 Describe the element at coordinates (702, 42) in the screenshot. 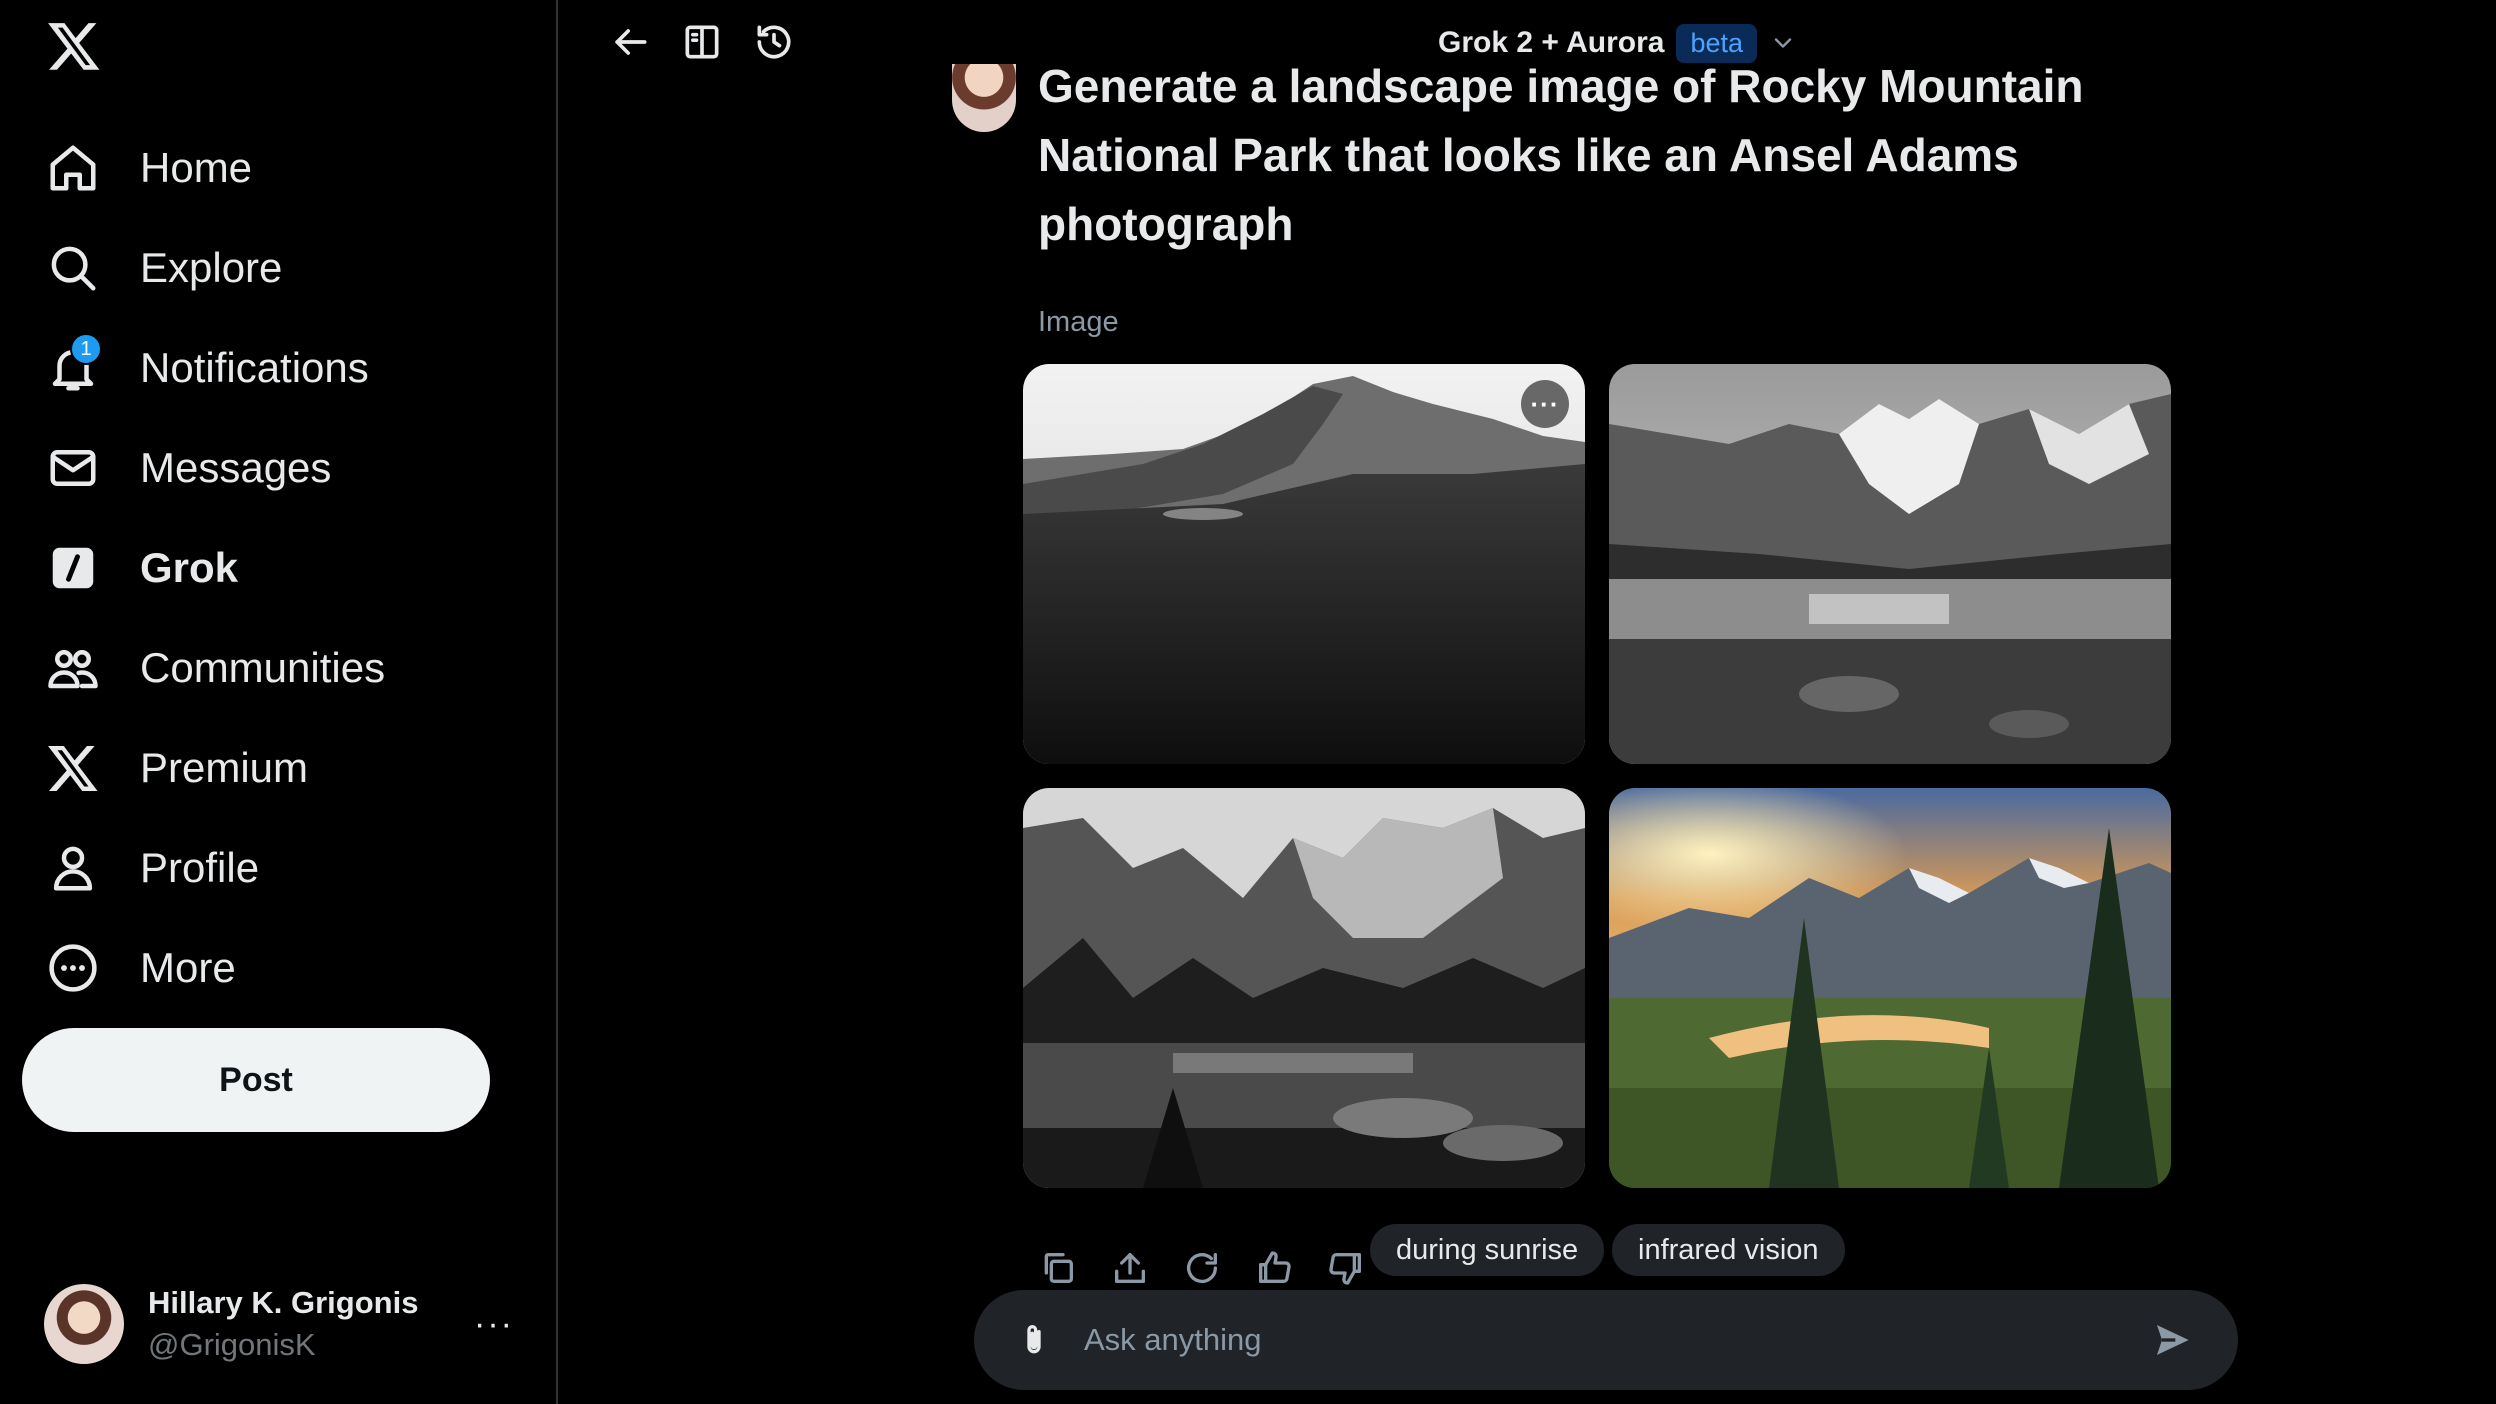

I see `sidebar-toggle-icon` at that location.